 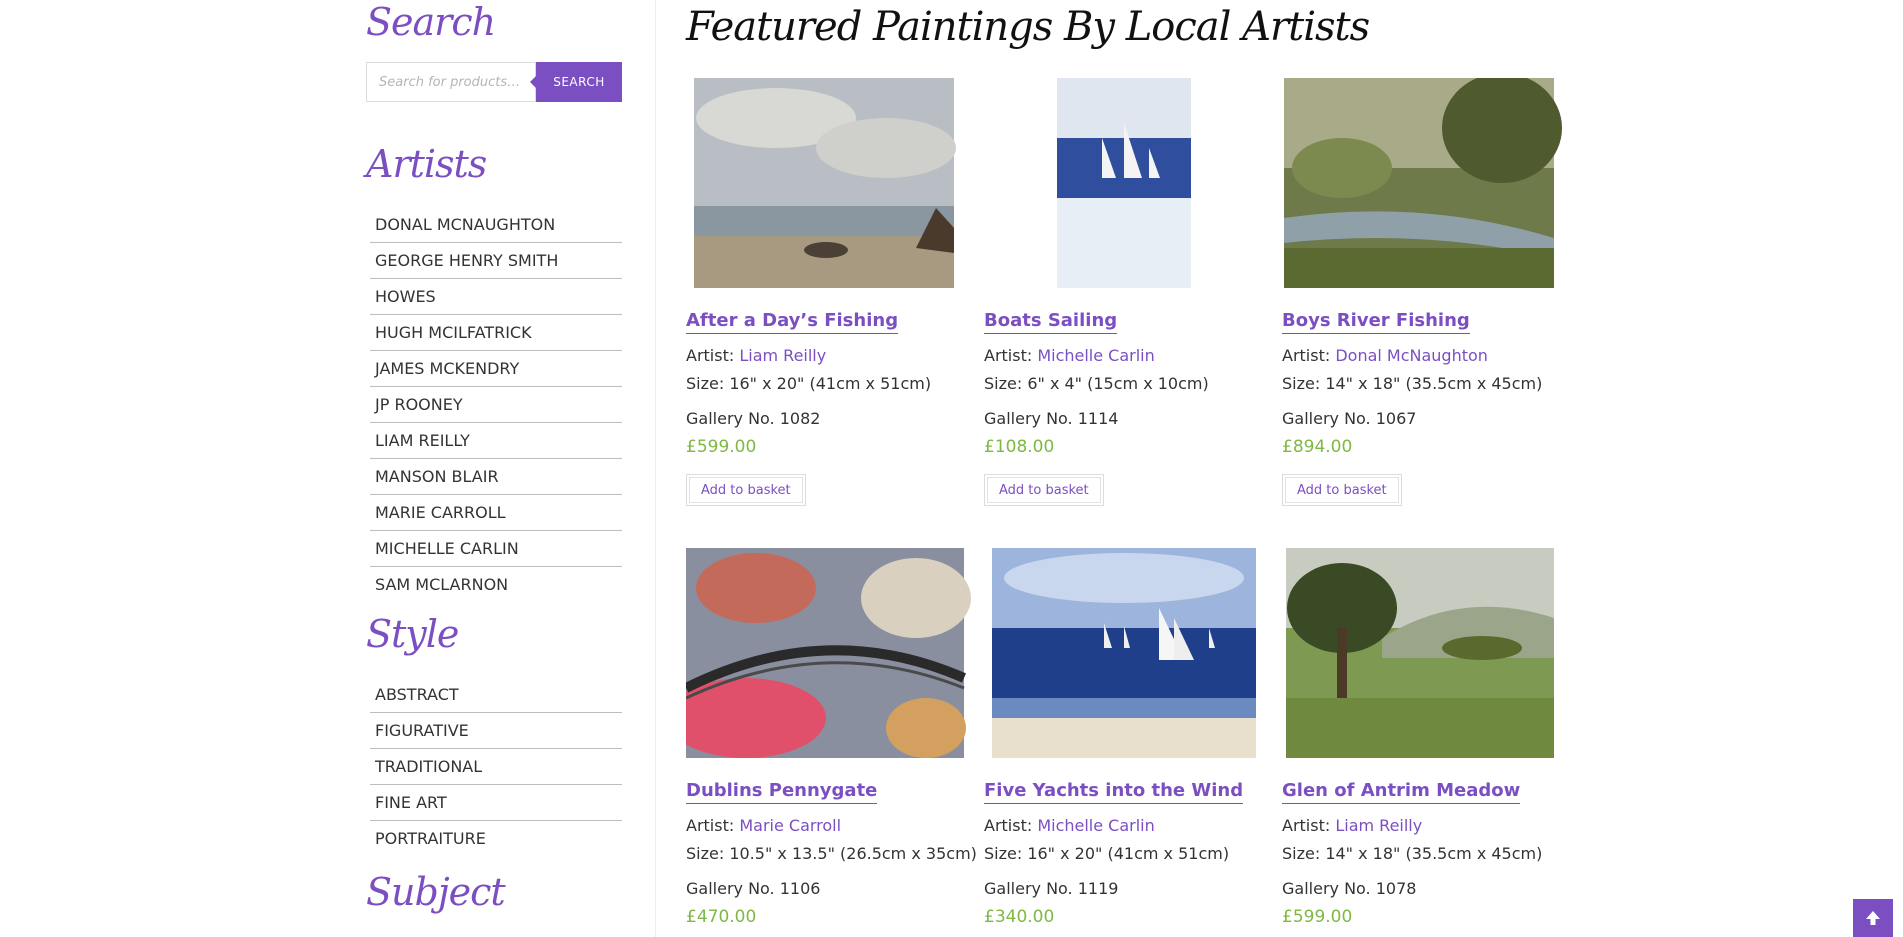 What do you see at coordinates (831, 853) in the screenshot?
I see `product-size: Size: 10.5" x 13.5" (26.5cm x 35cm)` at bounding box center [831, 853].